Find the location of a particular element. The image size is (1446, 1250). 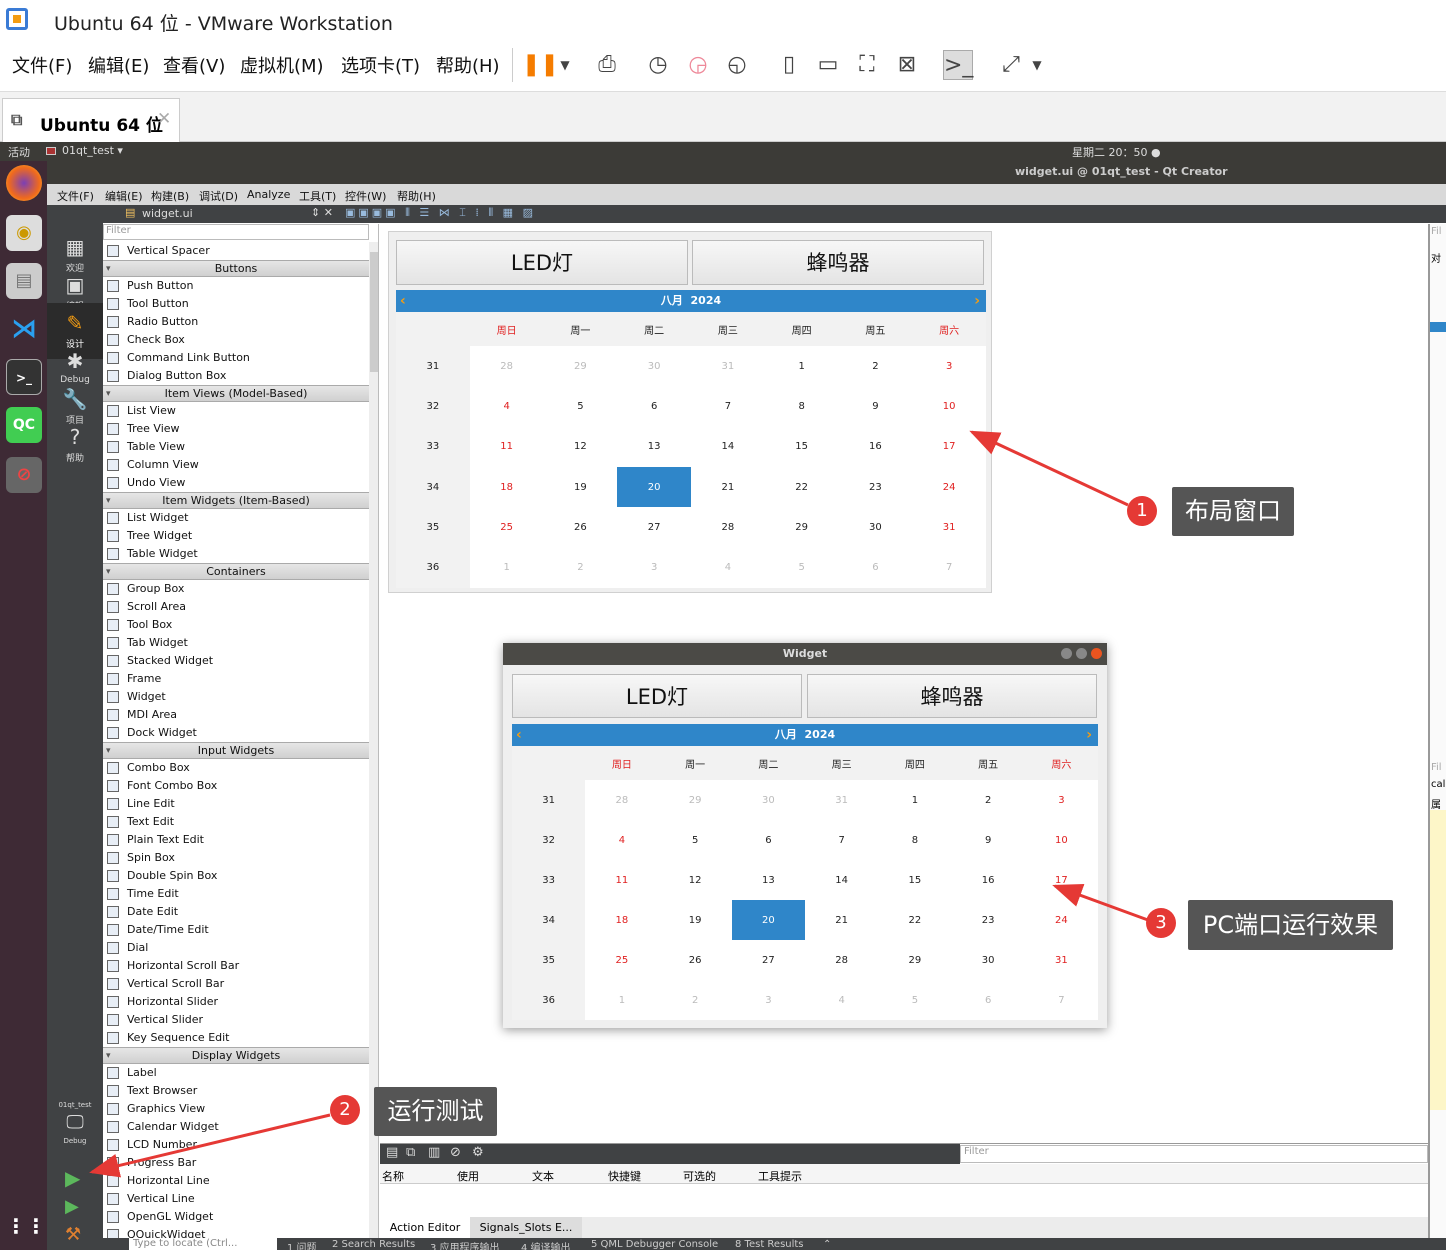

annotation-number: 1 is located at coordinates (1142, 511).